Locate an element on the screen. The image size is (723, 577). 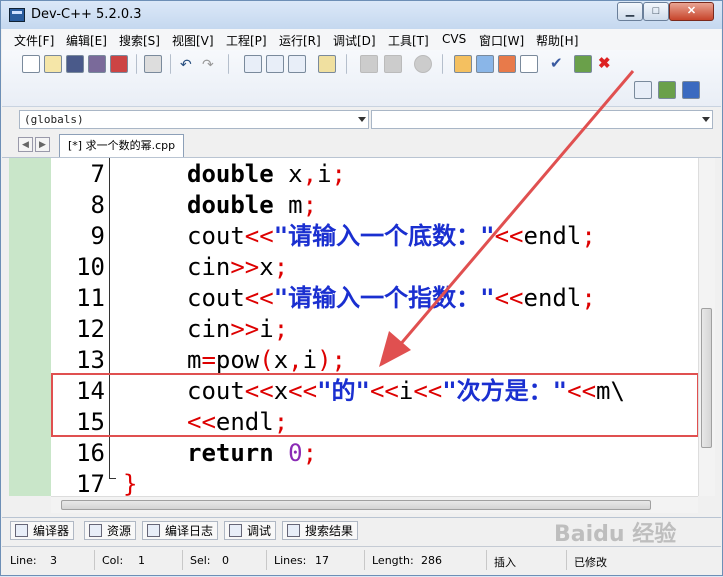
tab-search-results: 搜索结果 is located at coordinates (320, 530).